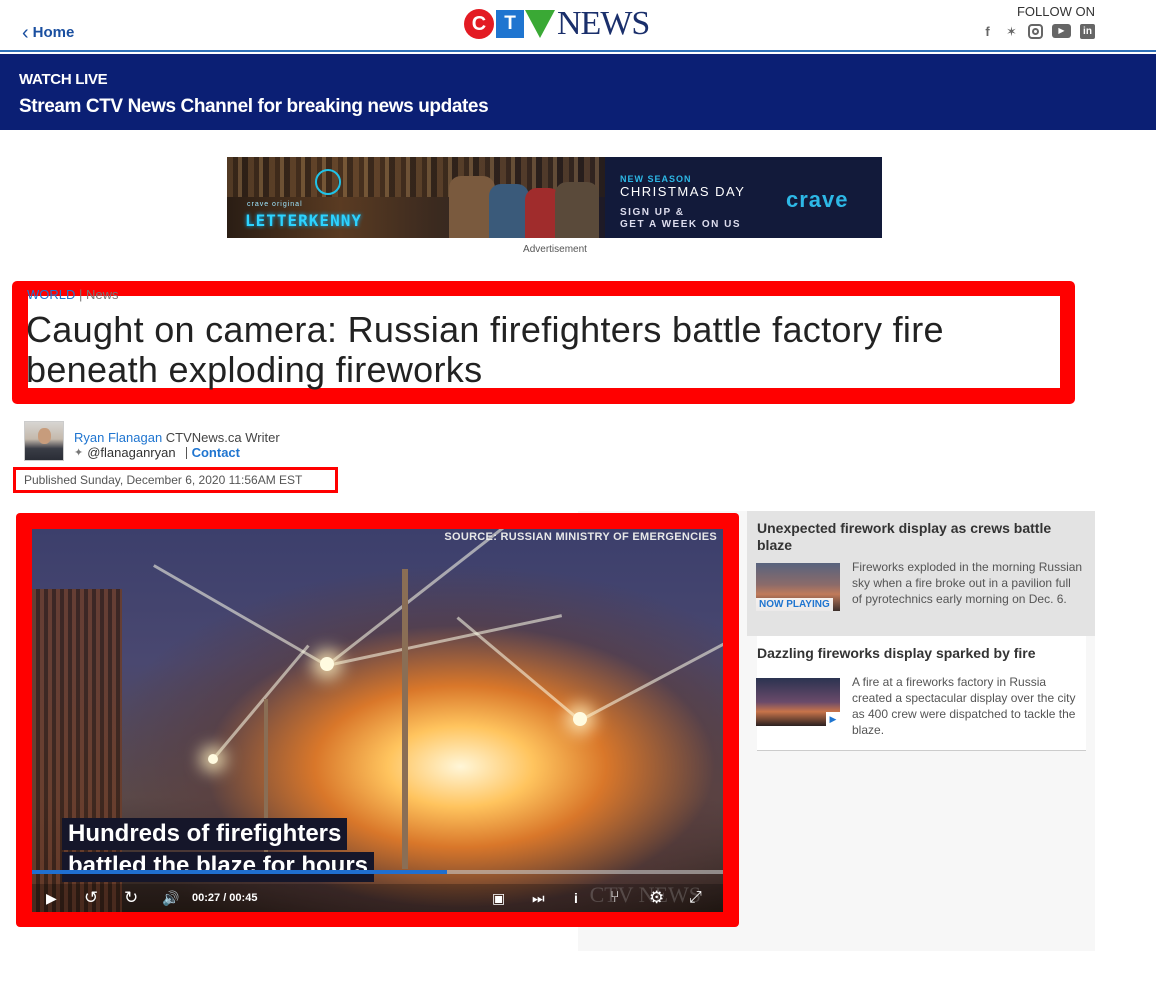 The width and height of the screenshot is (1156, 989). What do you see at coordinates (683, 191) in the screenshot?
I see `ad-date: CHRISTMAS DAY` at bounding box center [683, 191].